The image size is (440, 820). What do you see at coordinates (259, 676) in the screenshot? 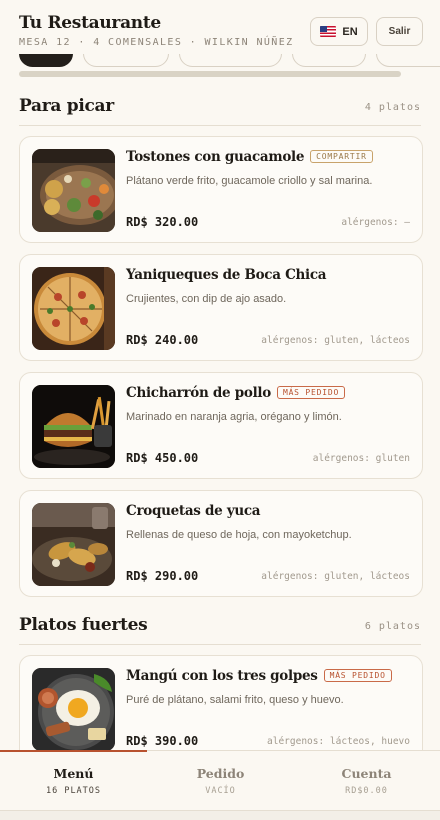
I see `dish-name: Mangú con los tres golpes MÁS PEDIDO` at bounding box center [259, 676].